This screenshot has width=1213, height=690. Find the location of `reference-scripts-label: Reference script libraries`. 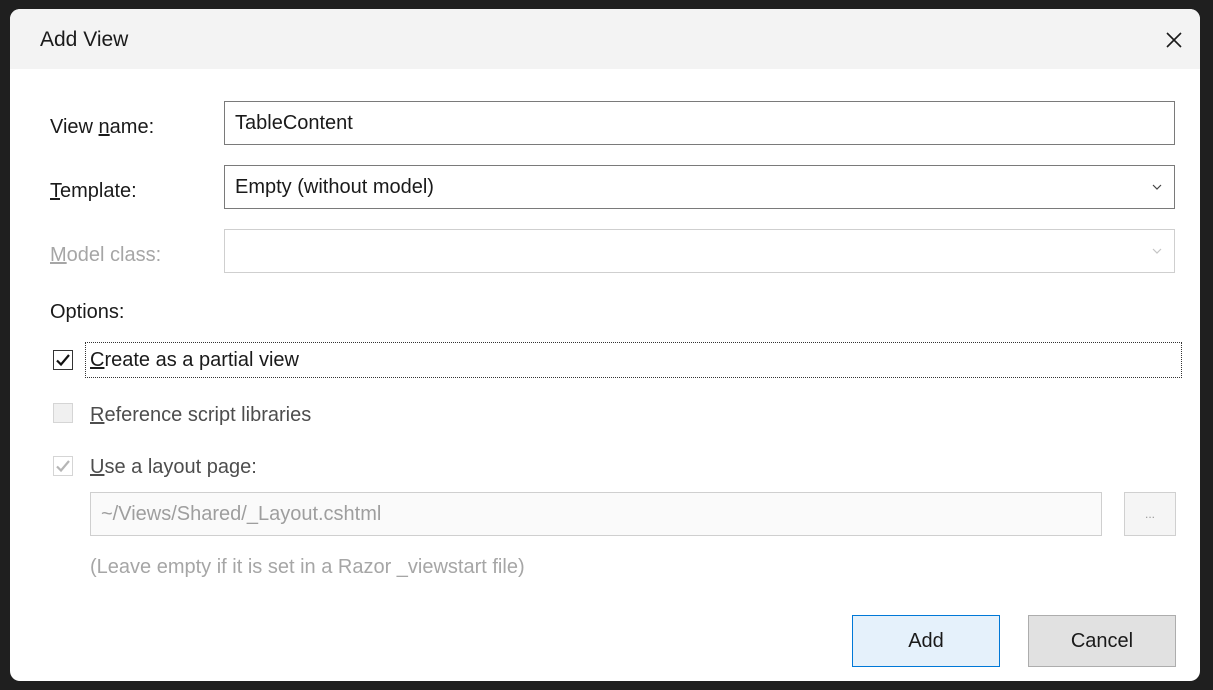

reference-scripts-label: Reference script libraries is located at coordinates (200, 415).